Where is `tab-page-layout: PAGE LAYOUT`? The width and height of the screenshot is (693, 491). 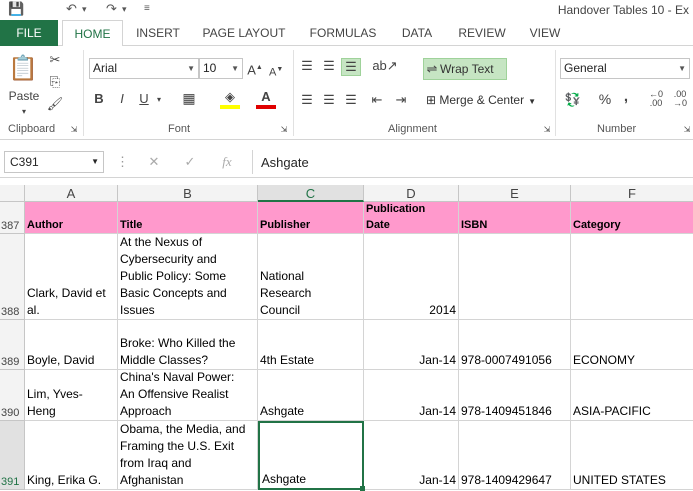
tab-page-layout: PAGE LAYOUT is located at coordinates (244, 33).